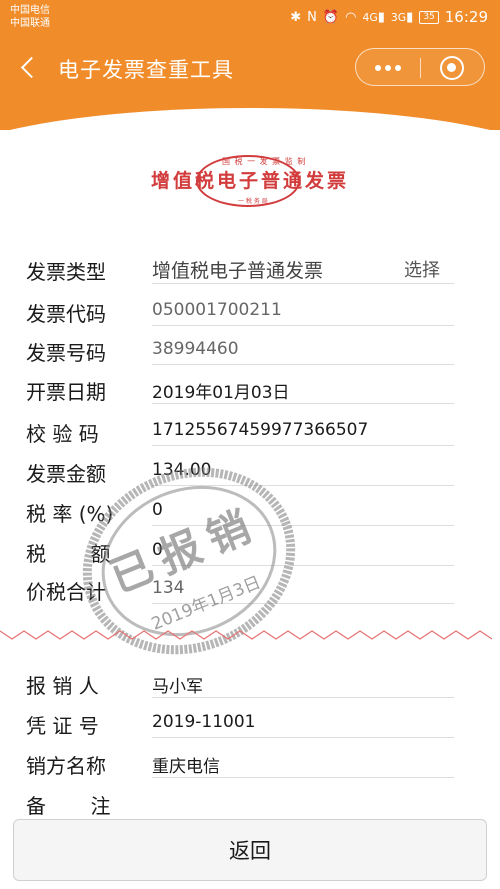  I want to click on check-code-underline, so click(303, 445).